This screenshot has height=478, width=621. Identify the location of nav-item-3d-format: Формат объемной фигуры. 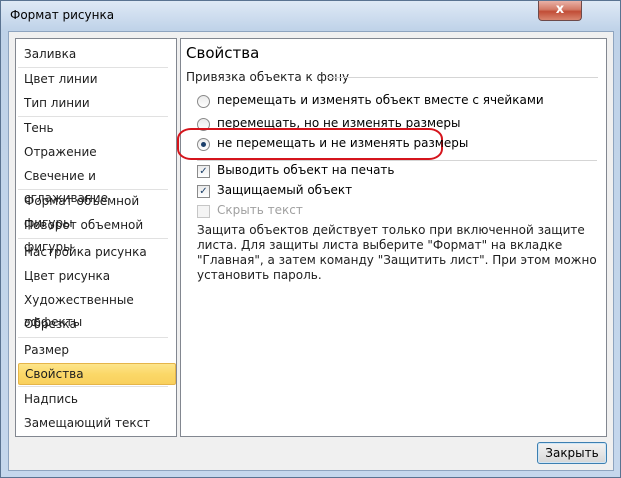
(96, 210).